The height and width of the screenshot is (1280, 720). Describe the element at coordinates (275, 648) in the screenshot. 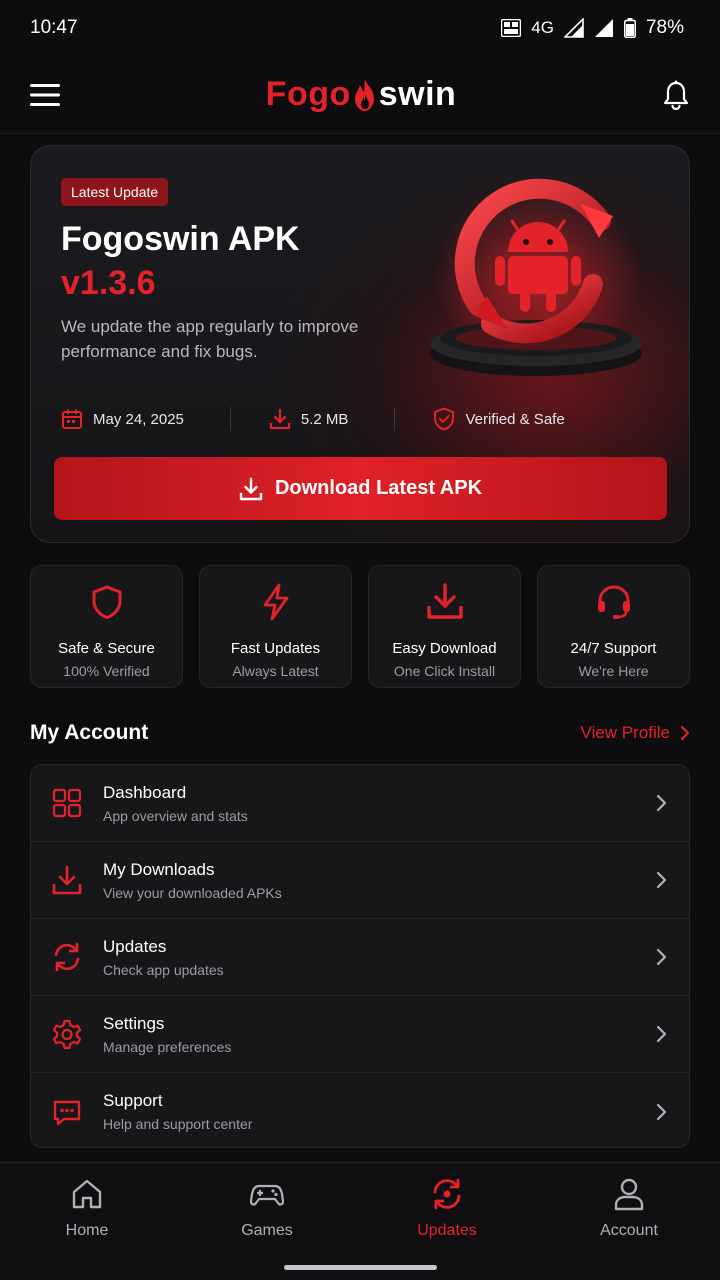

I see `feature-title: Fast Updates` at that location.